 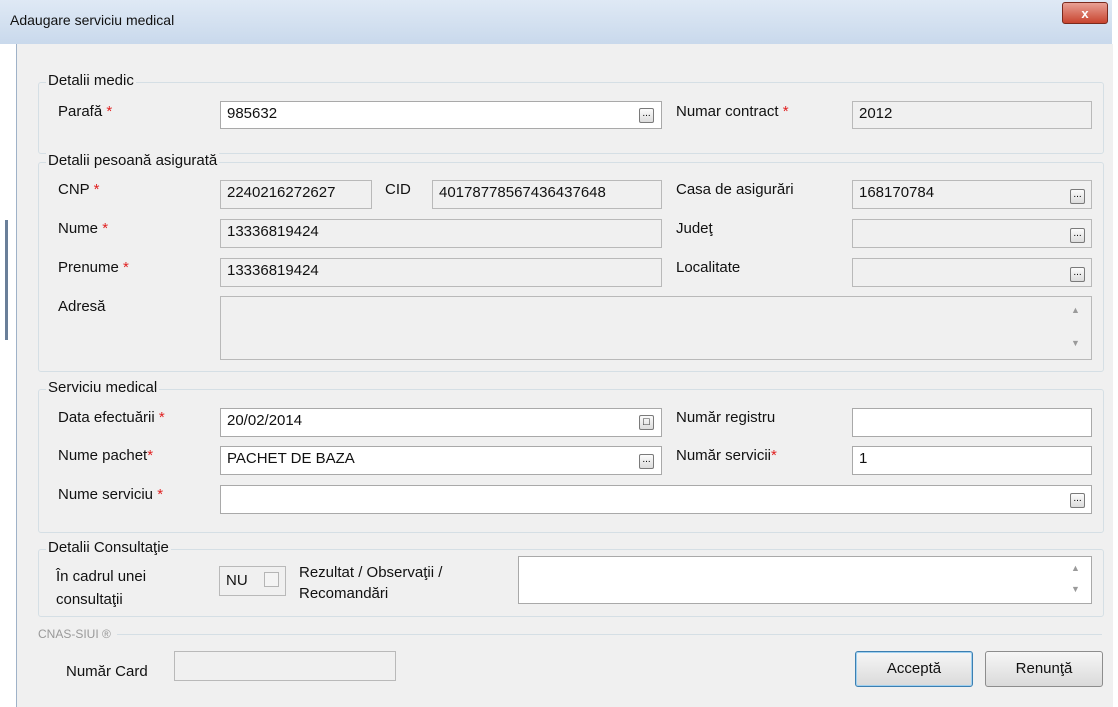 What do you see at coordinates (111, 494) in the screenshot?
I see `nume-serviciu-label: Nume serviciu *` at bounding box center [111, 494].